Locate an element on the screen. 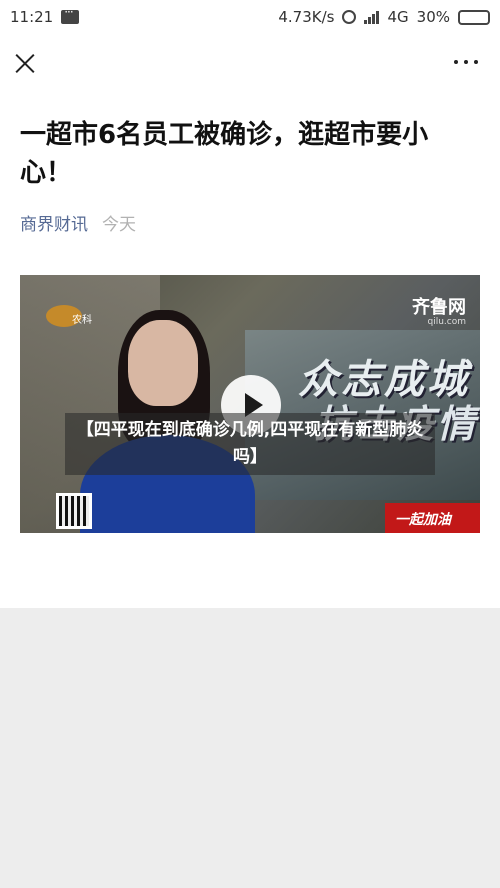 Image resolution: width=500 pixels, height=888 pixels. message-icon is located at coordinates (70, 14).